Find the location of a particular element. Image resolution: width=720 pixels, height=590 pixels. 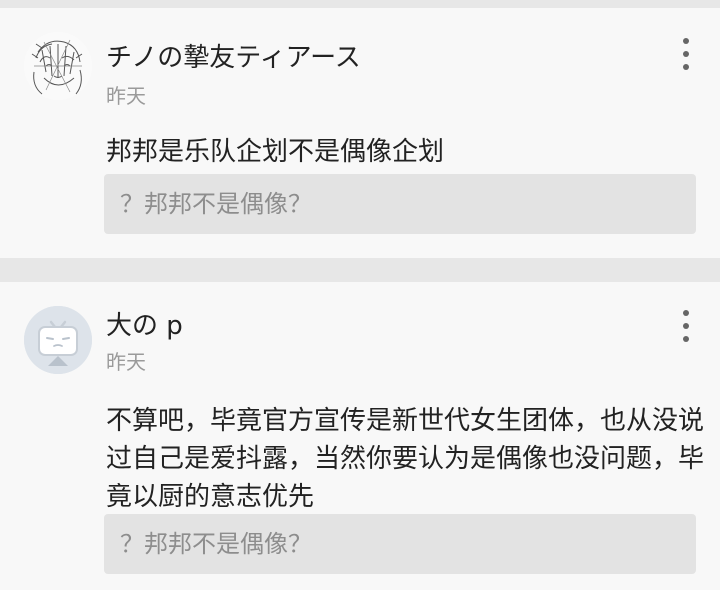

comment-text: 邦邦是乐队企划不是偶像企划 is located at coordinates (275, 152).